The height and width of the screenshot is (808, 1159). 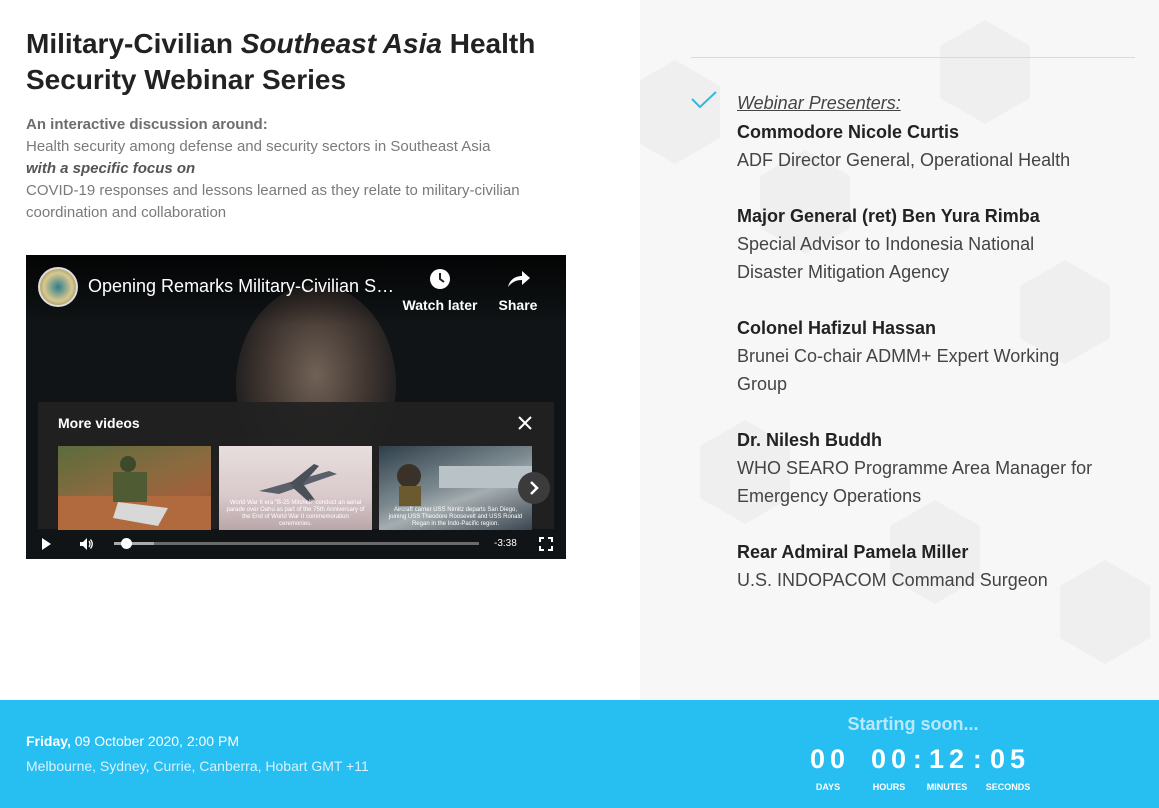 What do you see at coordinates (519, 279) in the screenshot?
I see `share-arrow-icon` at bounding box center [519, 279].